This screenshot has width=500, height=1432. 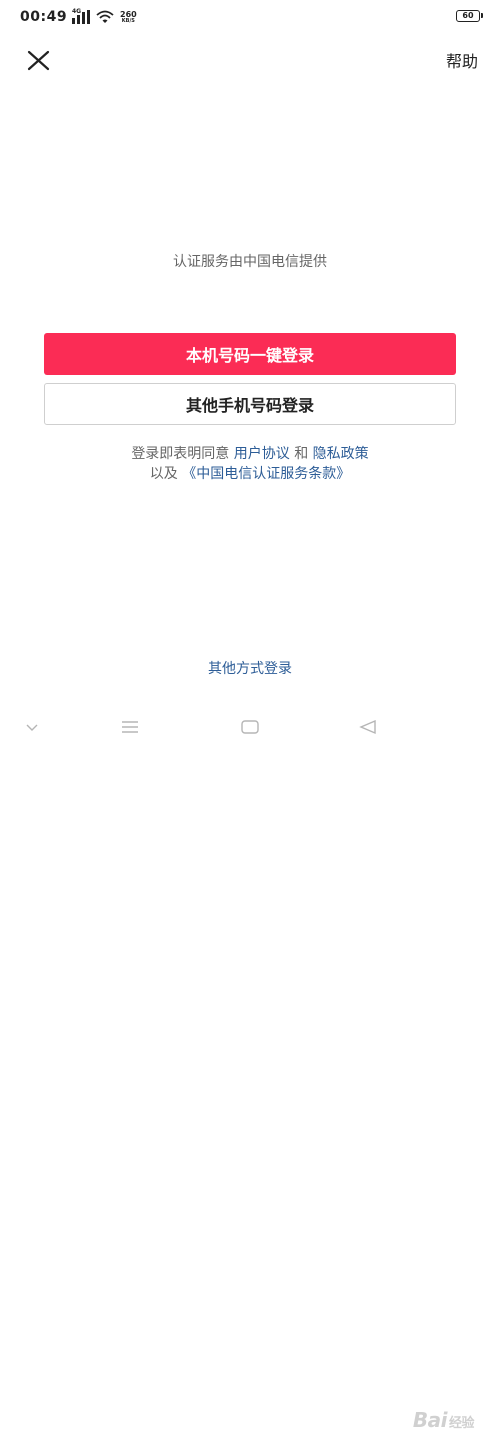 I want to click on signal-icon: 4G, so click(x=81, y=16).